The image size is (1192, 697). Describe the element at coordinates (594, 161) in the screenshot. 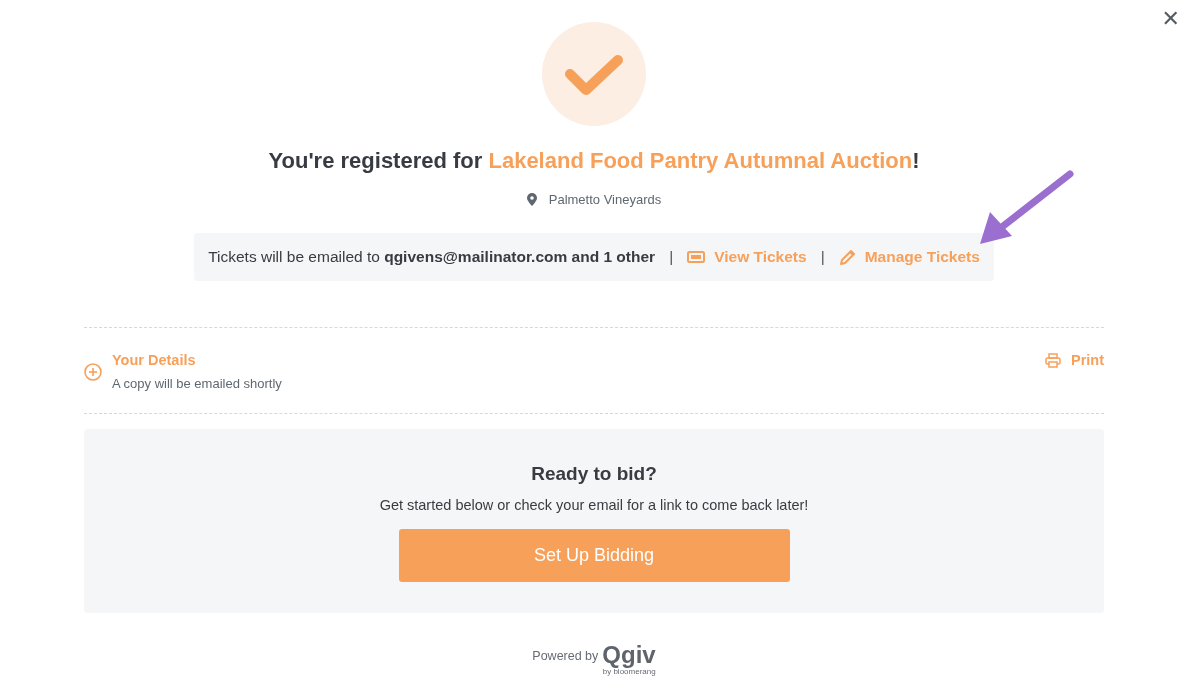

I see `registration-heading: You're registered for Lakeland Food Pantry Autumnal Auction!` at that location.